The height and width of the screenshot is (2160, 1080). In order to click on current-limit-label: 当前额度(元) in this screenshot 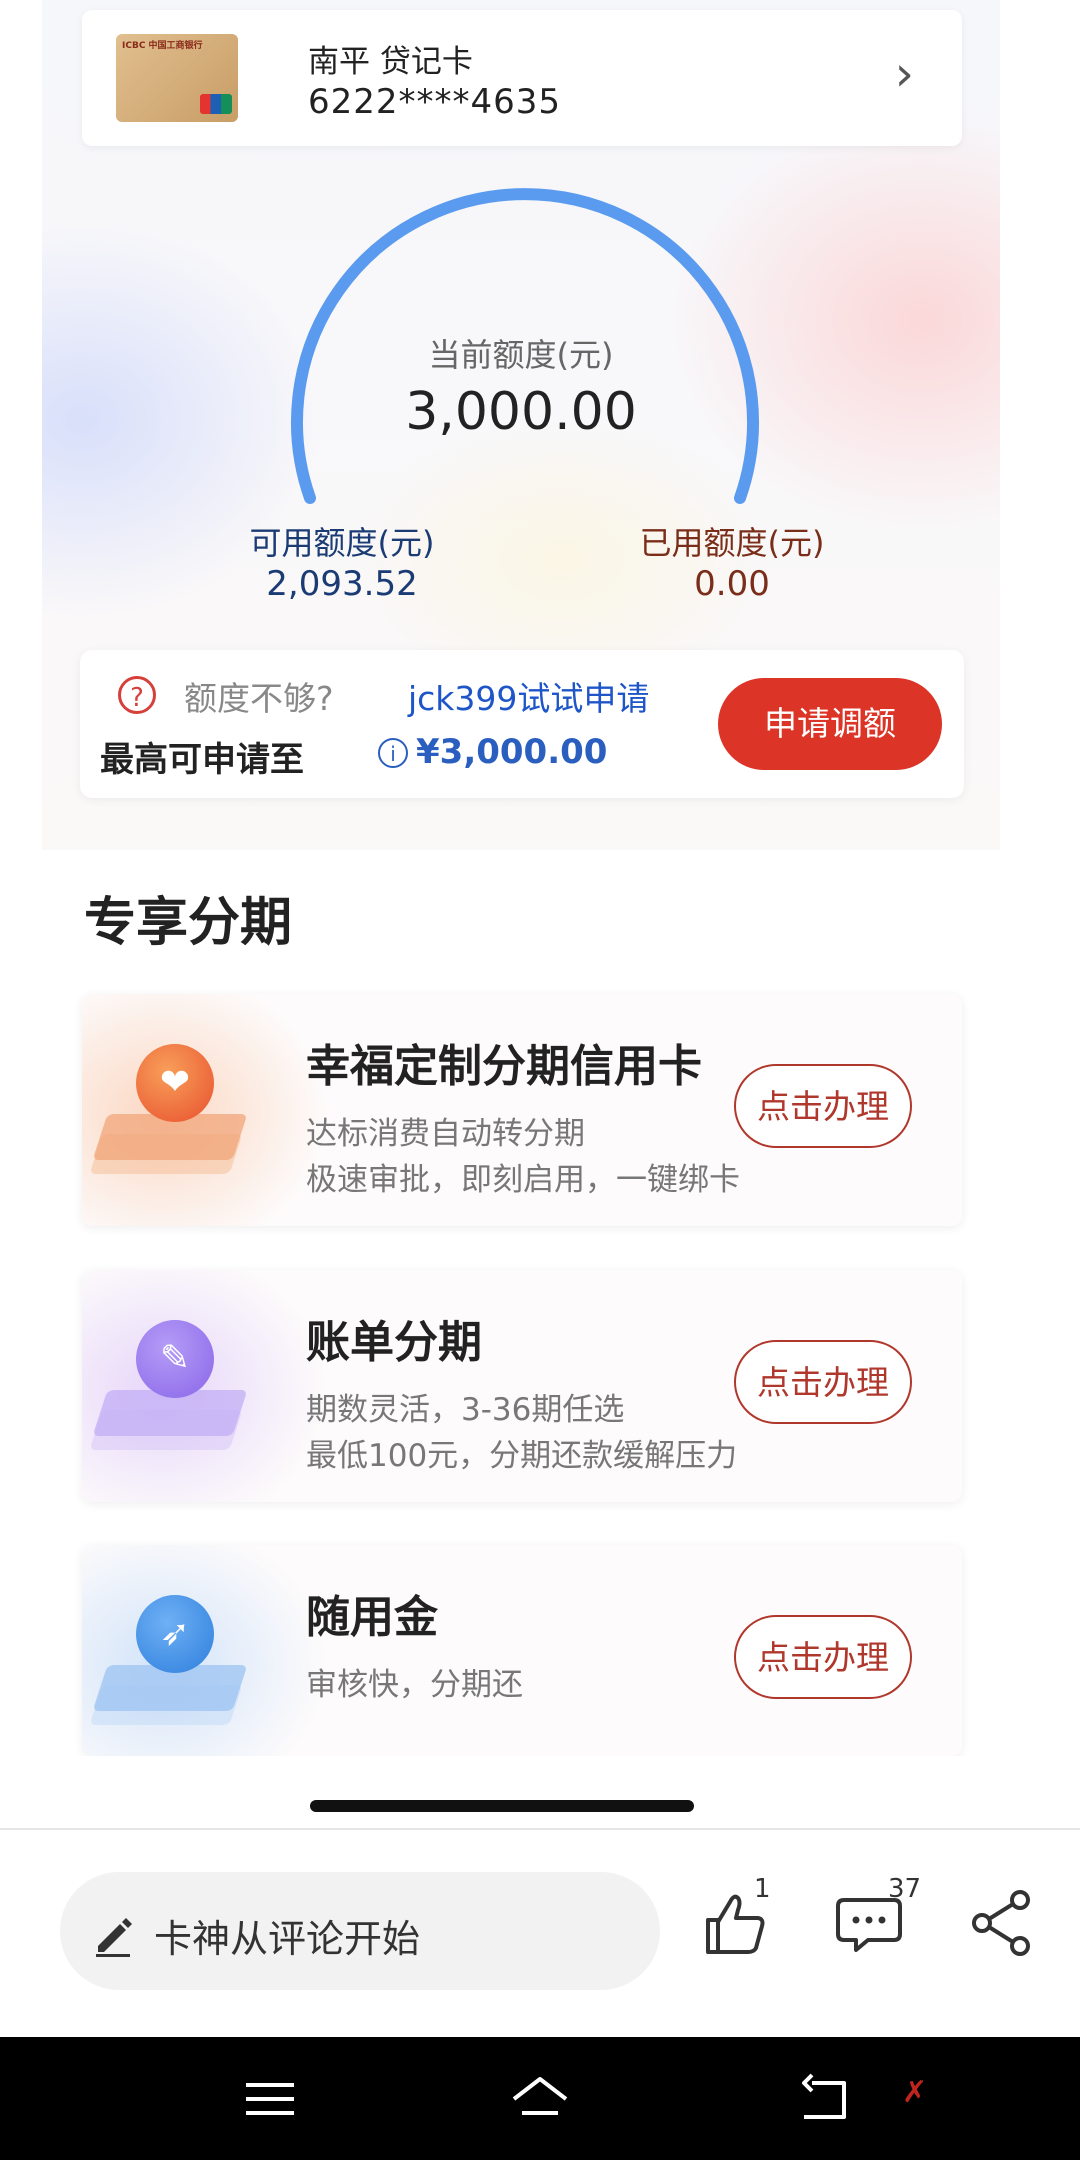, I will do `click(521, 355)`.